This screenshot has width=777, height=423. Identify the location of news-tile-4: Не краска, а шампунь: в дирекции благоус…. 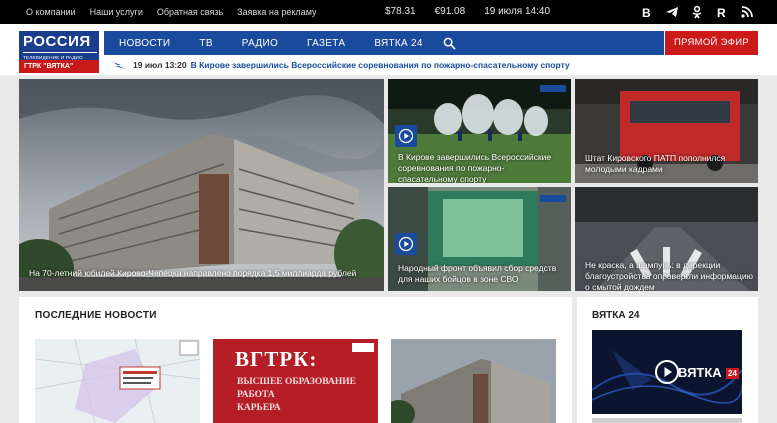
(666, 239).